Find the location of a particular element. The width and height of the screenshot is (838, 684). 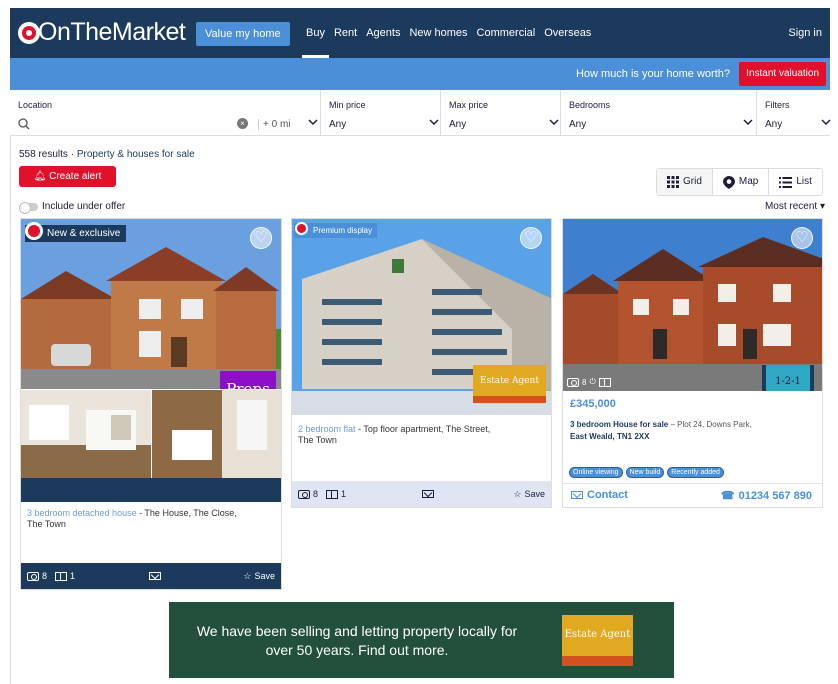

min-price-value: Any is located at coordinates (338, 124).